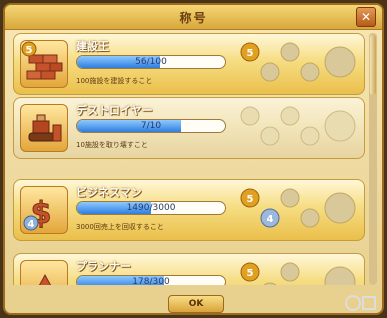 This screenshot has height=318, width=387. Describe the element at coordinates (196, 304) in the screenshot. I see `ok-button: OK` at that location.